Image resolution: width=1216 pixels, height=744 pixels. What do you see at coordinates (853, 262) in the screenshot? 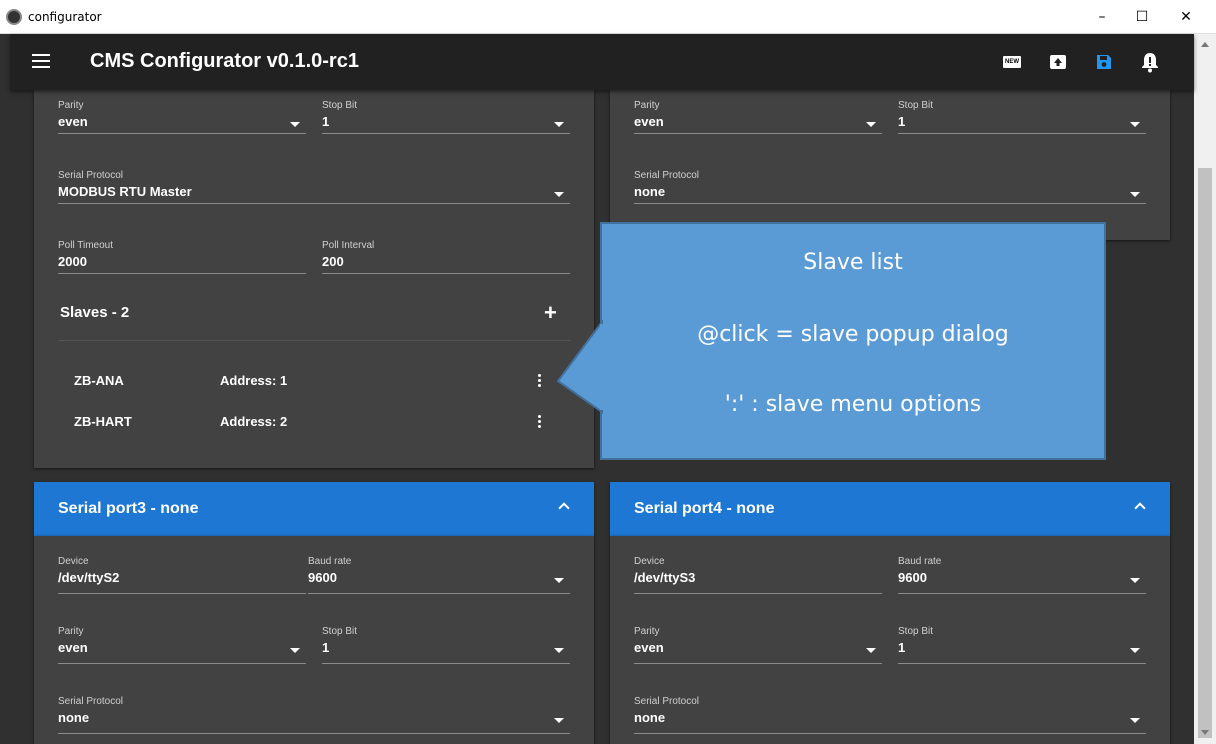
I see `callout-title: Slave list` at bounding box center [853, 262].